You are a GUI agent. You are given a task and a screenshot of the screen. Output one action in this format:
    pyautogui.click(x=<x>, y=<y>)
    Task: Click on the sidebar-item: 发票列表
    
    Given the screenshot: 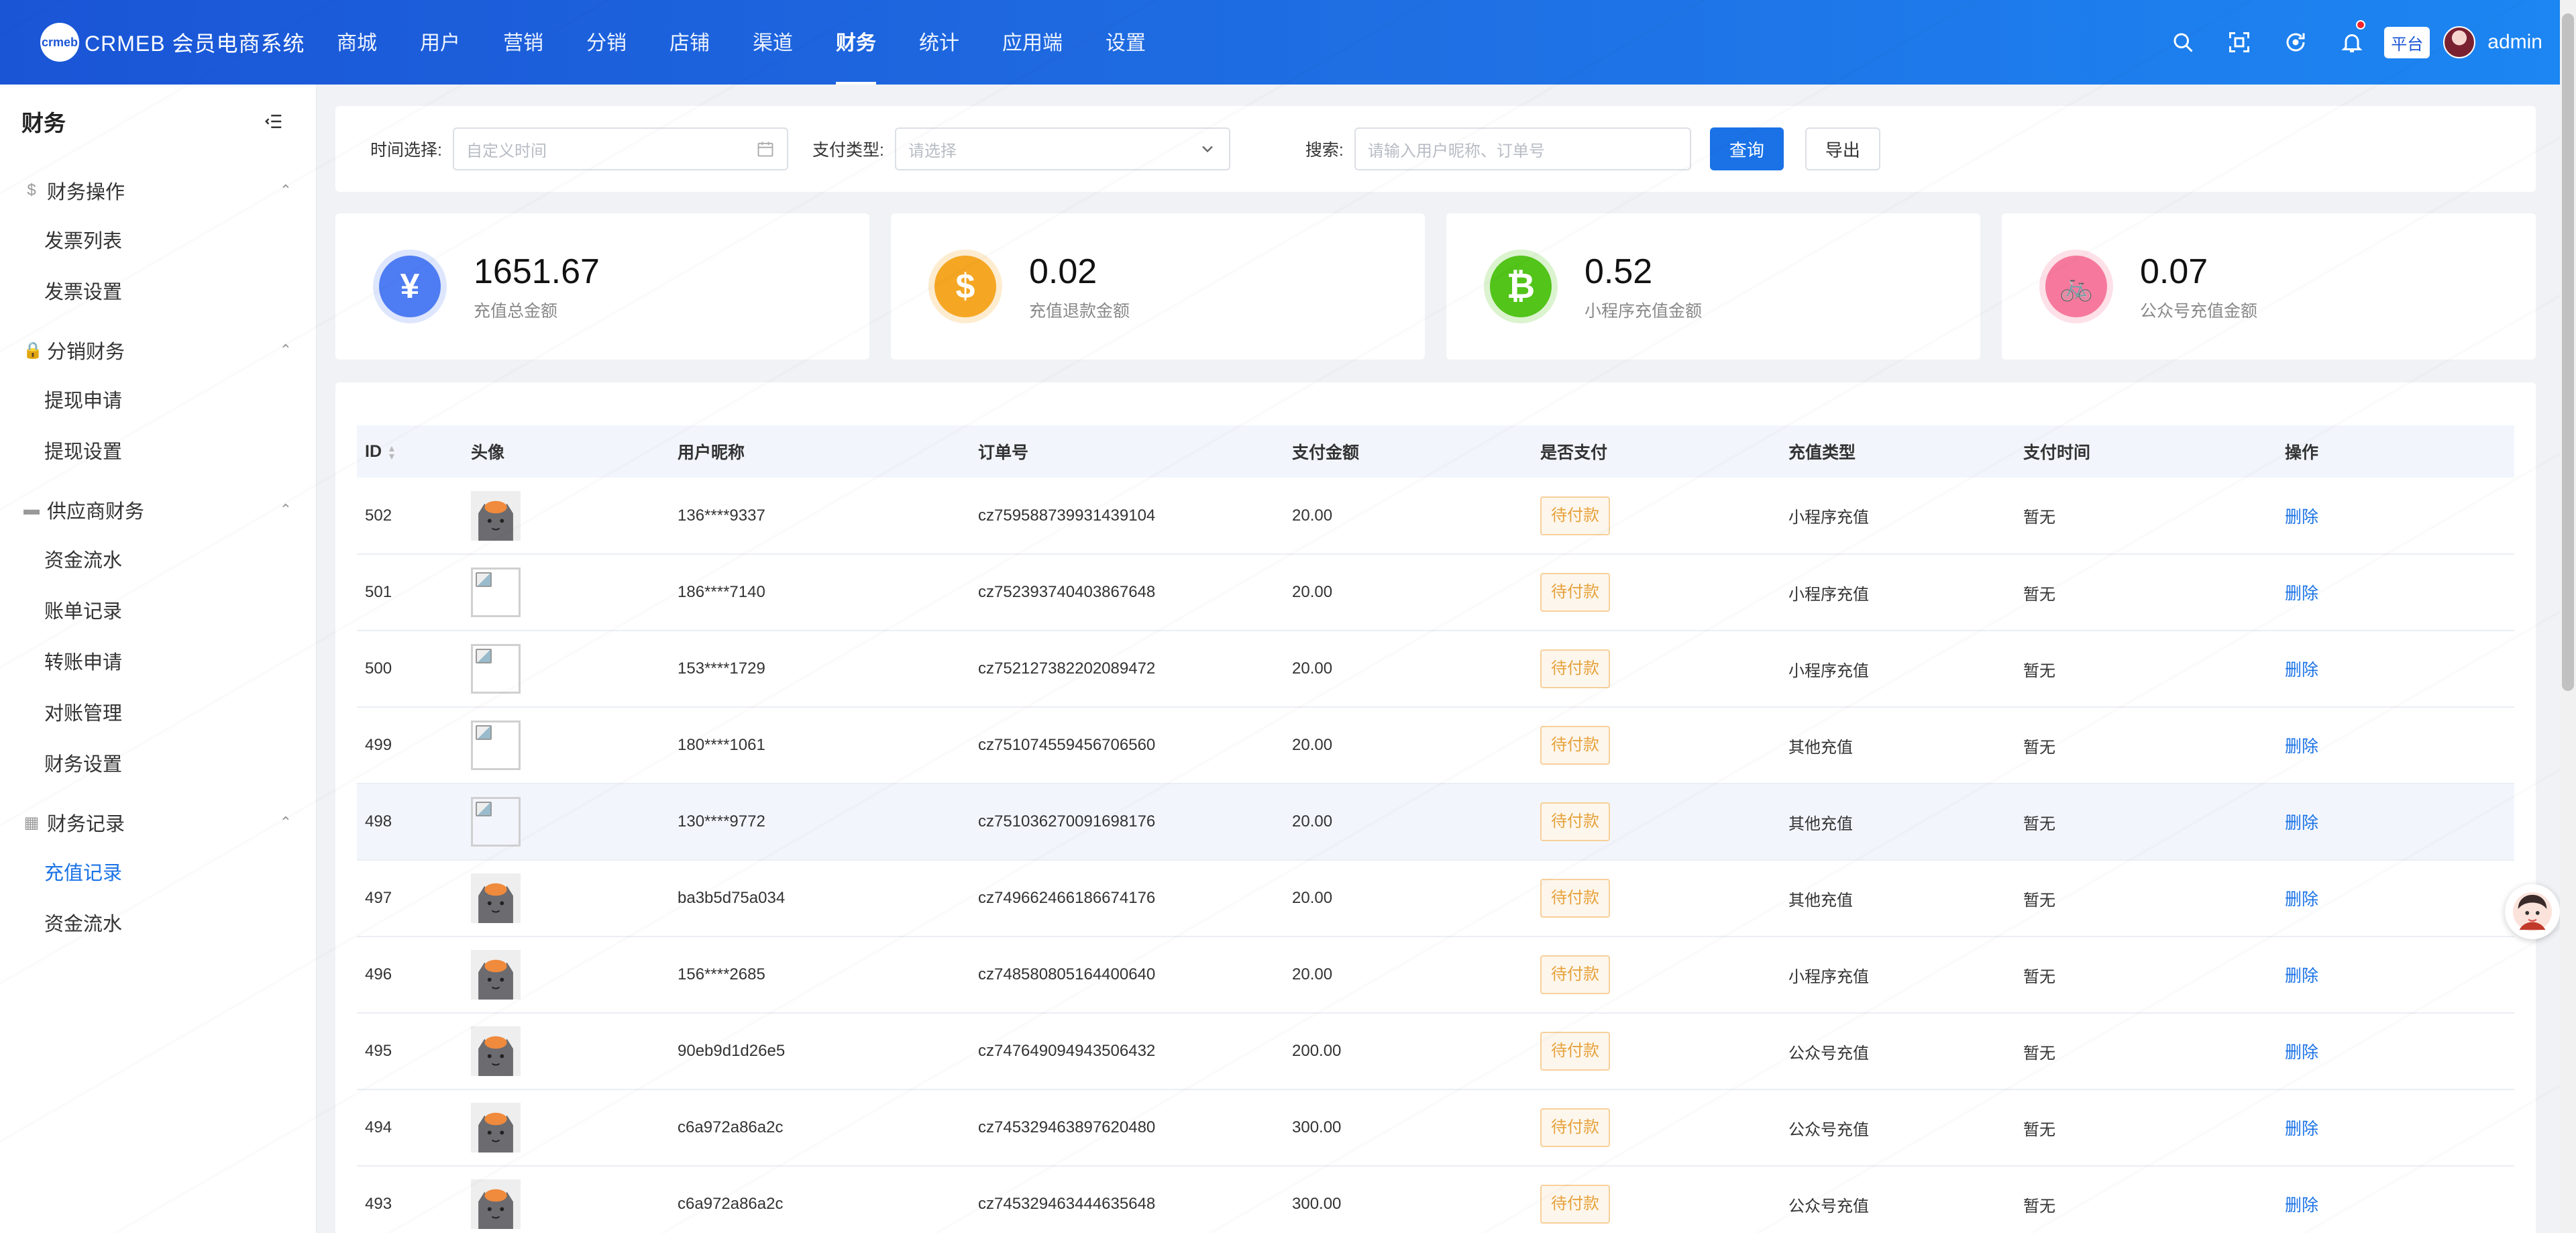 What is the action you would take?
    pyautogui.click(x=116, y=241)
    